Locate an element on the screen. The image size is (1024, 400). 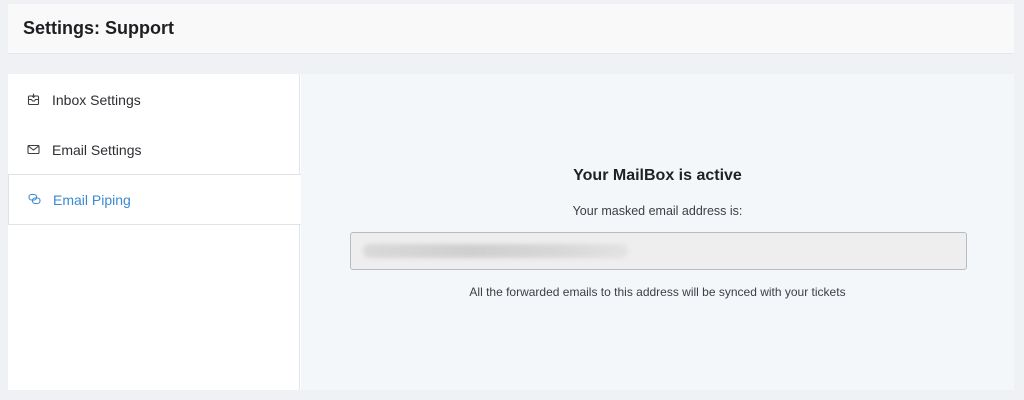
sidebar-item-label: Inbox Settings is located at coordinates (96, 99).